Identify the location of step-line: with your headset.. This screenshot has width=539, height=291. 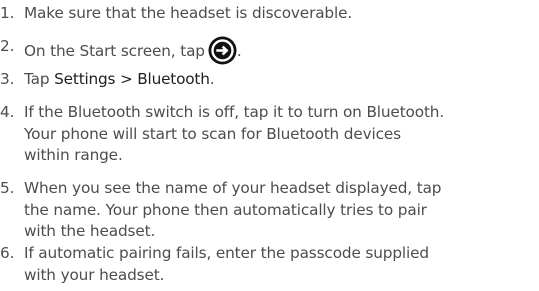
(94, 274).